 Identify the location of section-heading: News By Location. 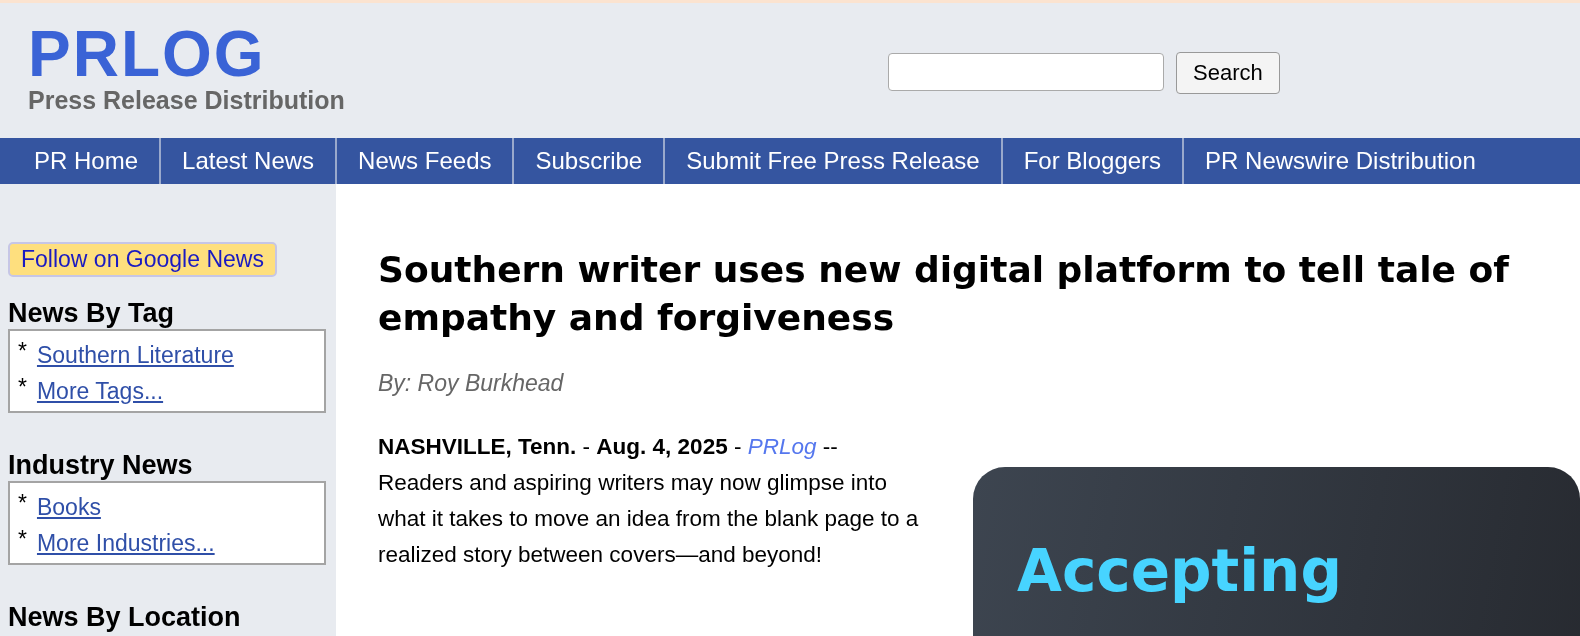
(124, 617).